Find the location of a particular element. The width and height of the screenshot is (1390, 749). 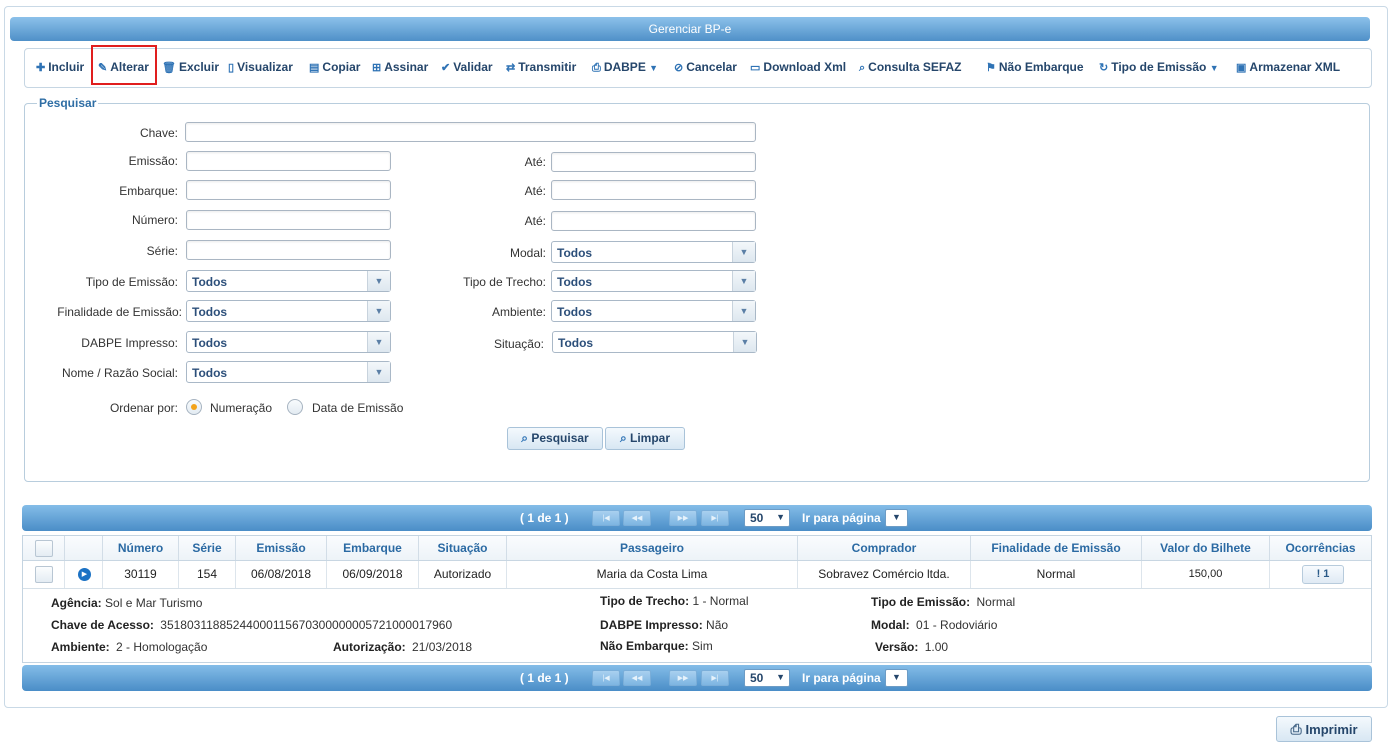

col-embarque: Embarque is located at coordinates (373, 548).